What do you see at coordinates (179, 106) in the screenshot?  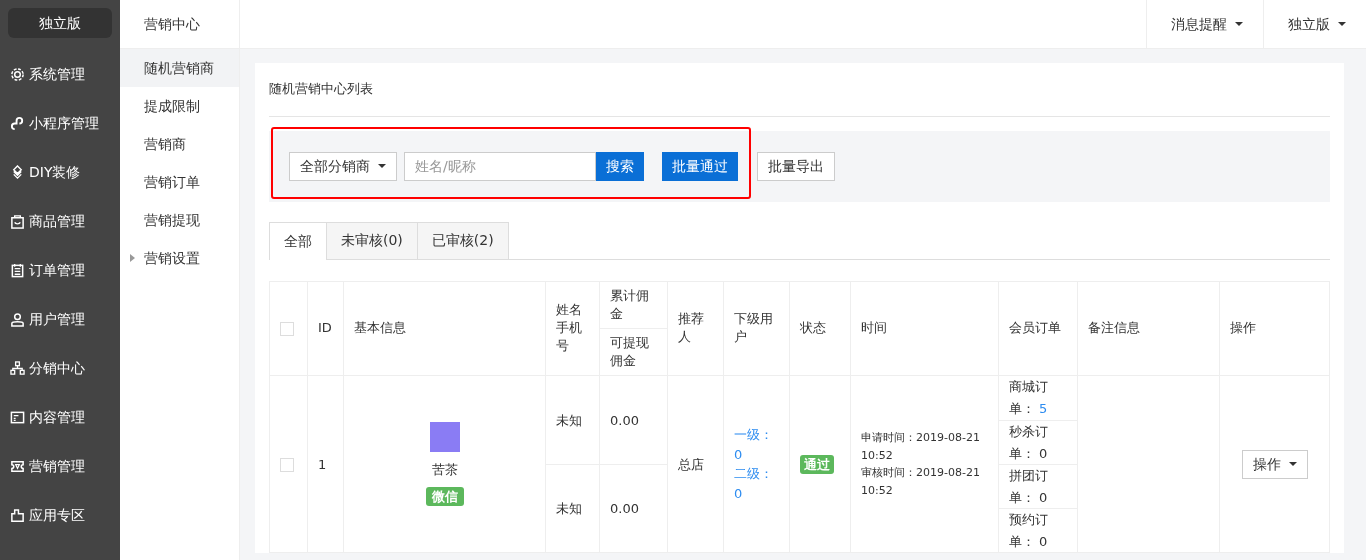 I see `submenu-item: 提成限制` at bounding box center [179, 106].